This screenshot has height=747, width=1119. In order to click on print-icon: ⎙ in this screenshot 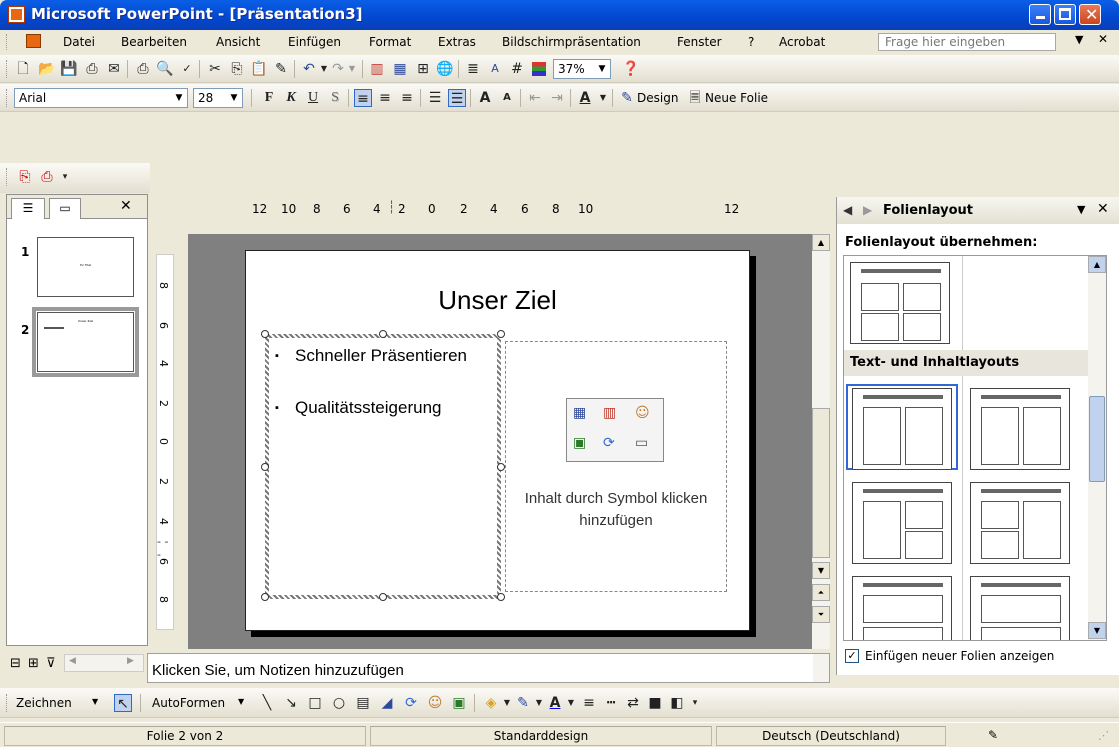, I will do `click(143, 69)`.